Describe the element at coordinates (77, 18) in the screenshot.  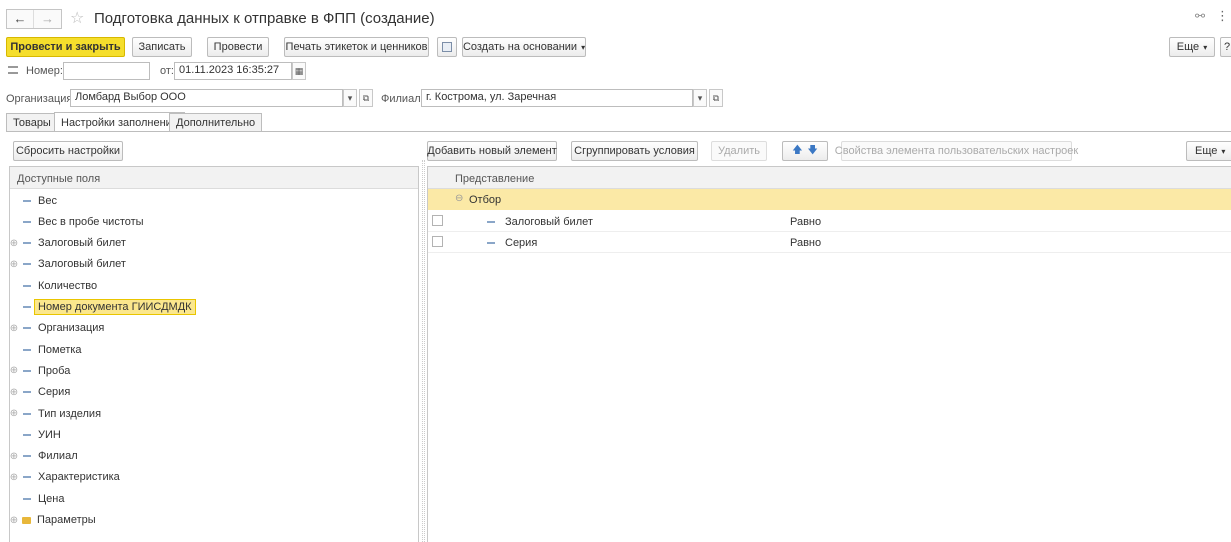
I see `star-icon: ☆` at that location.